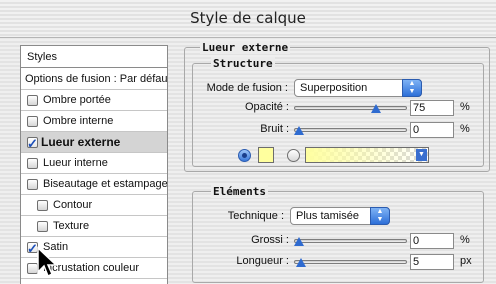  What do you see at coordinates (239, 191) in the screenshot?
I see `elements-title: Eléments` at bounding box center [239, 191].